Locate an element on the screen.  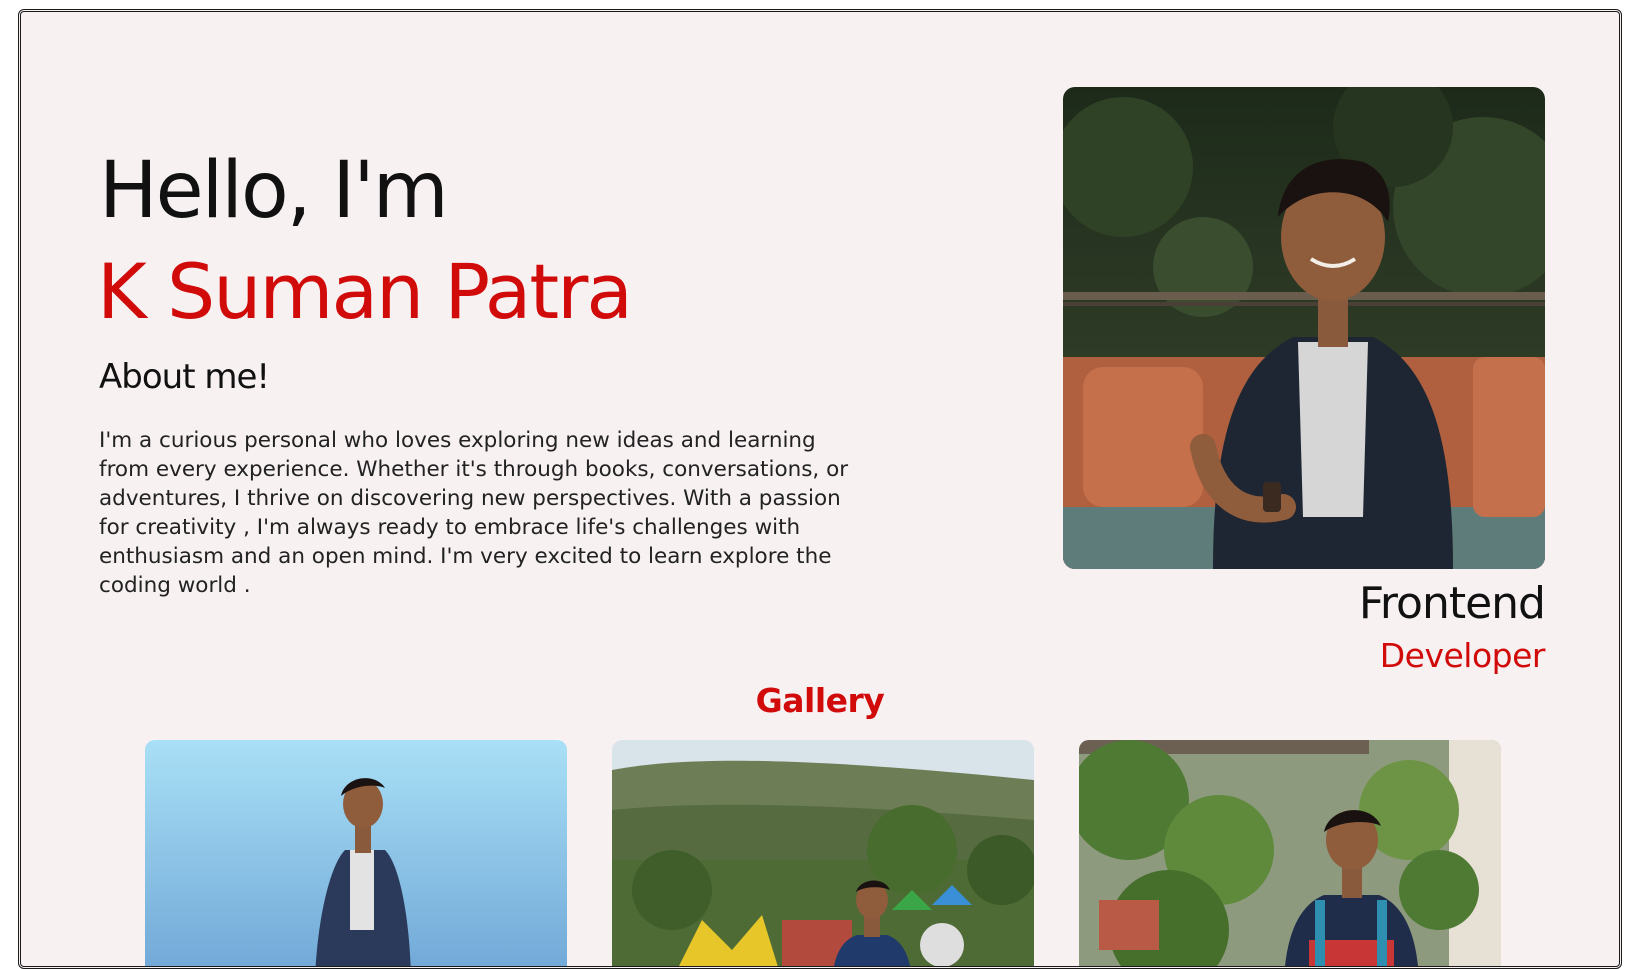
role-title: Frontend is located at coordinates (1452, 603).